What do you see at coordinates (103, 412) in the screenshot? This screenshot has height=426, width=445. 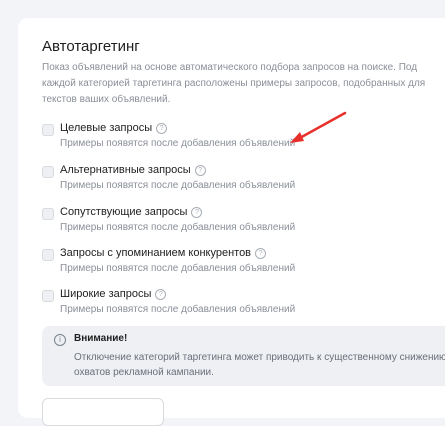 I see `bottom-button` at bounding box center [103, 412].